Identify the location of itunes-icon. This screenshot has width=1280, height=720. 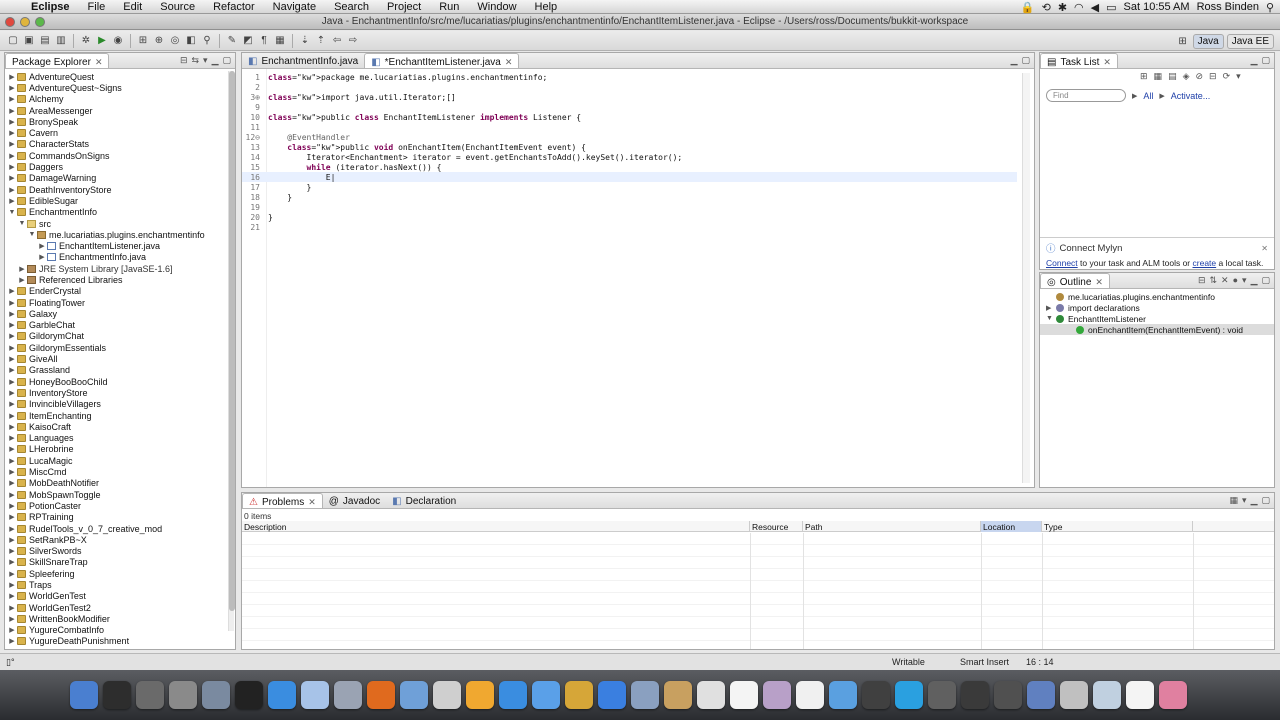
(546, 695).